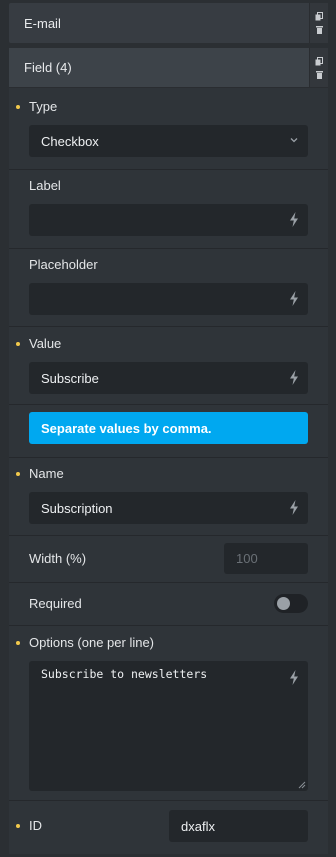  I want to click on value-input-value: Subscribe, so click(70, 378).